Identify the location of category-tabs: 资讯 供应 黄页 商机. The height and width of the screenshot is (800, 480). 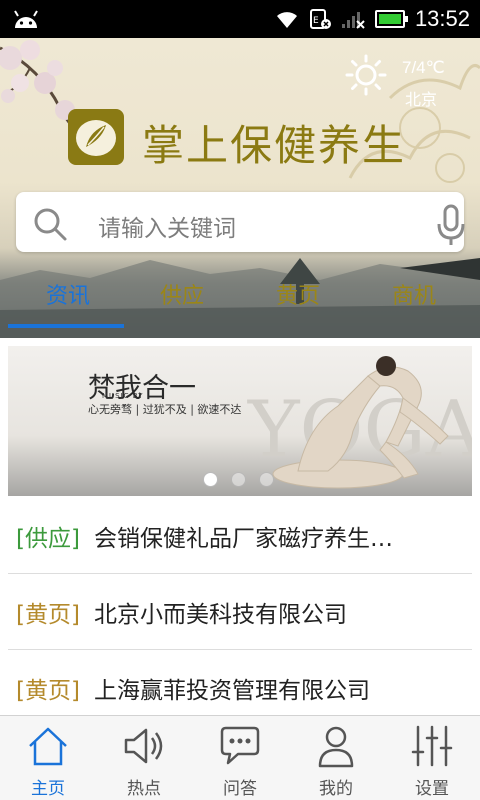
(240, 310).